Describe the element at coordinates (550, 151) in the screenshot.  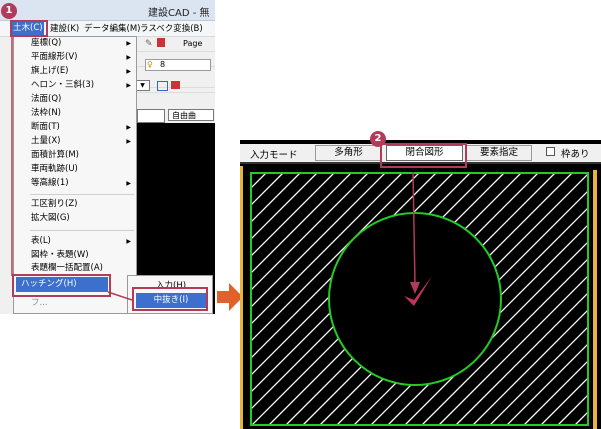
I see `frame-checkbox` at that location.